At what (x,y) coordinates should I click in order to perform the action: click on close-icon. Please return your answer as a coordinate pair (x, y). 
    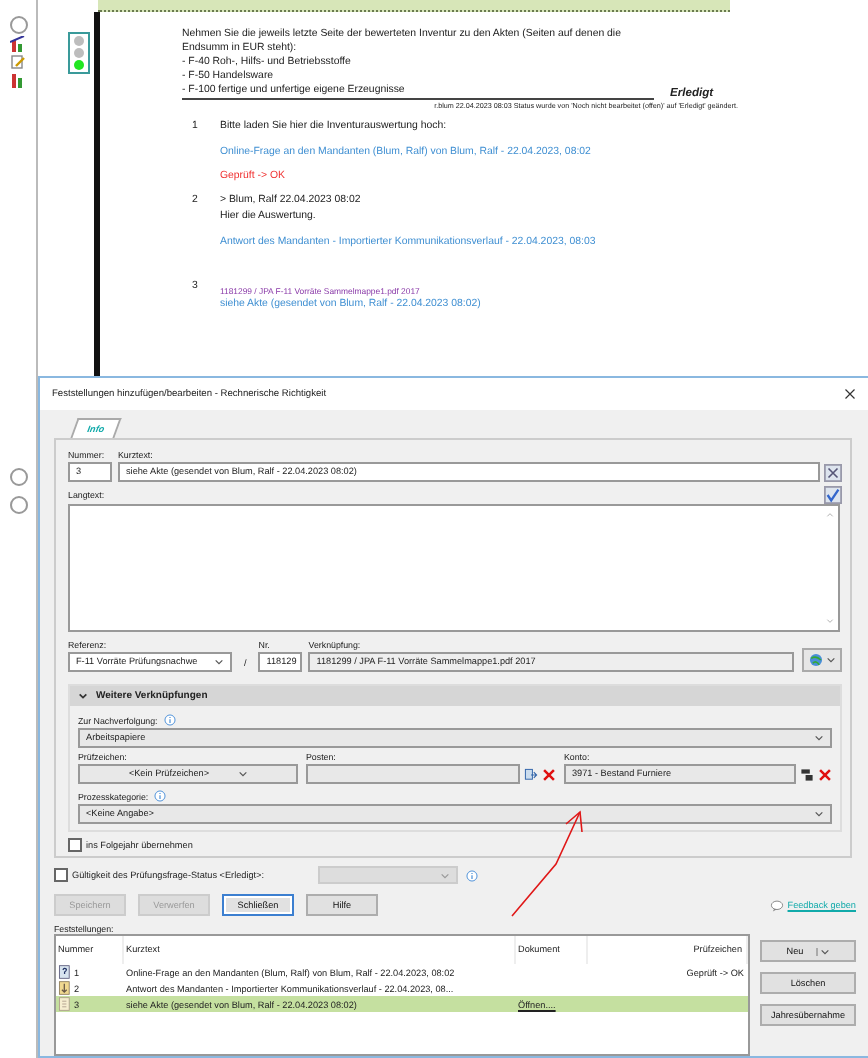
    Looking at the image, I should click on (850, 394).